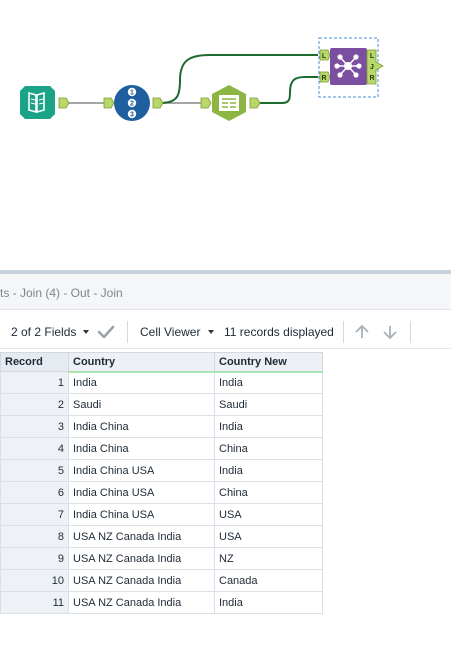 The height and width of the screenshot is (645, 451). Describe the element at coordinates (255, 103) in the screenshot. I see `texttocolumns-output-anchor` at that location.